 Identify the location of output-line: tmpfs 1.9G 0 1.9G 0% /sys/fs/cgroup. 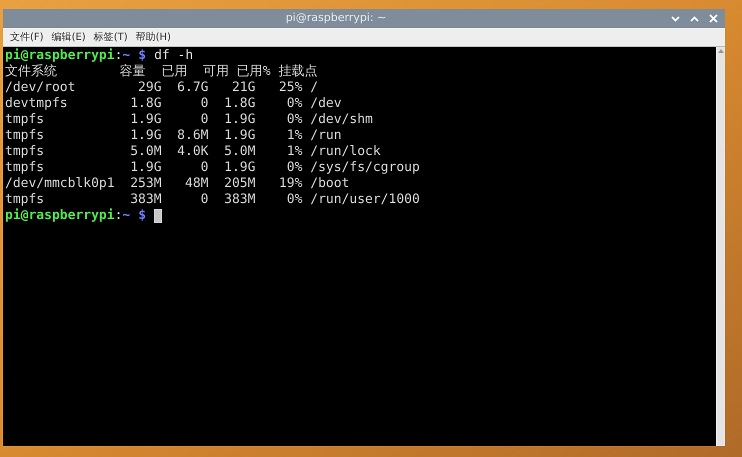
(212, 168).